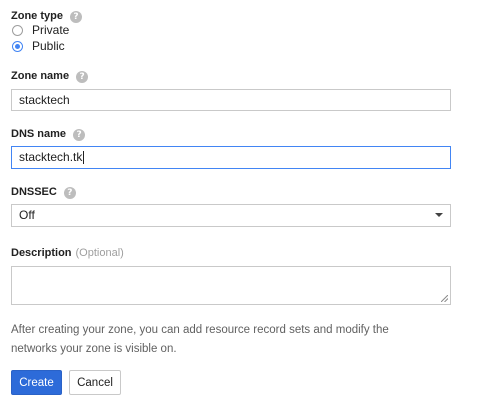  What do you see at coordinates (17, 46) in the screenshot?
I see `radio-button-public` at bounding box center [17, 46].